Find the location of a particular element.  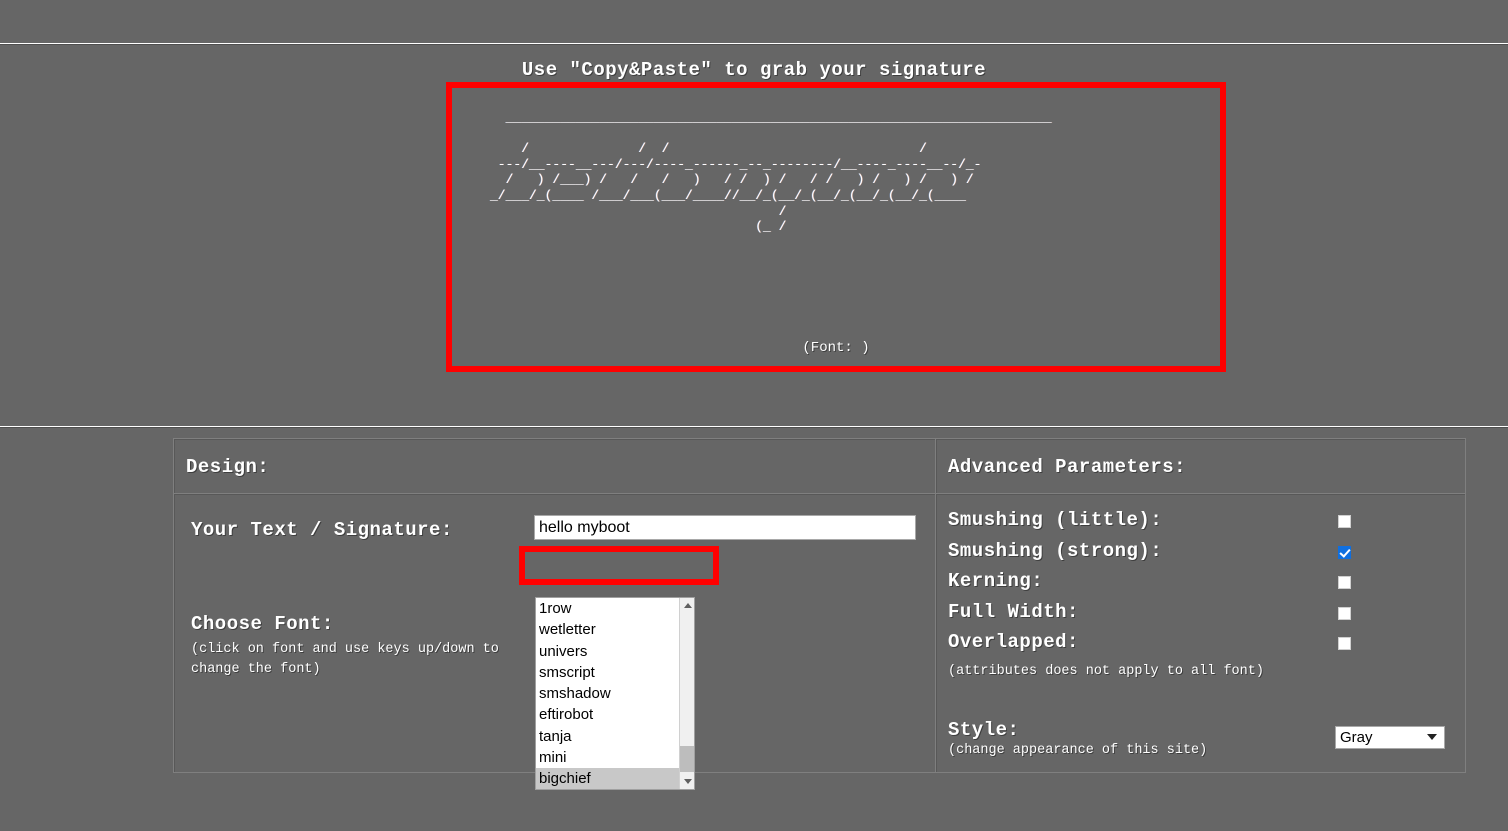

page-title: Use "Copy&Paste" to grab your signature is located at coordinates (754, 70).